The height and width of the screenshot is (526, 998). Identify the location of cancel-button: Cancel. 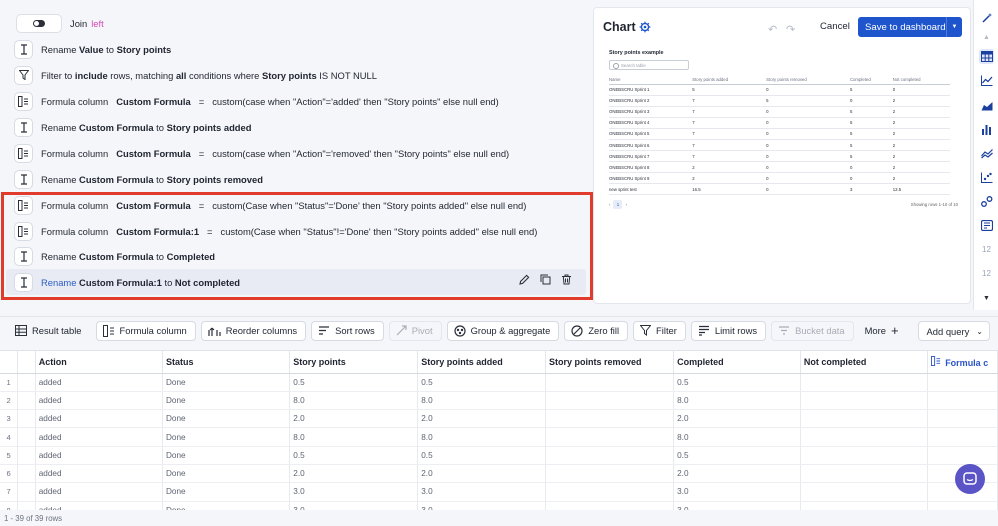
(835, 26).